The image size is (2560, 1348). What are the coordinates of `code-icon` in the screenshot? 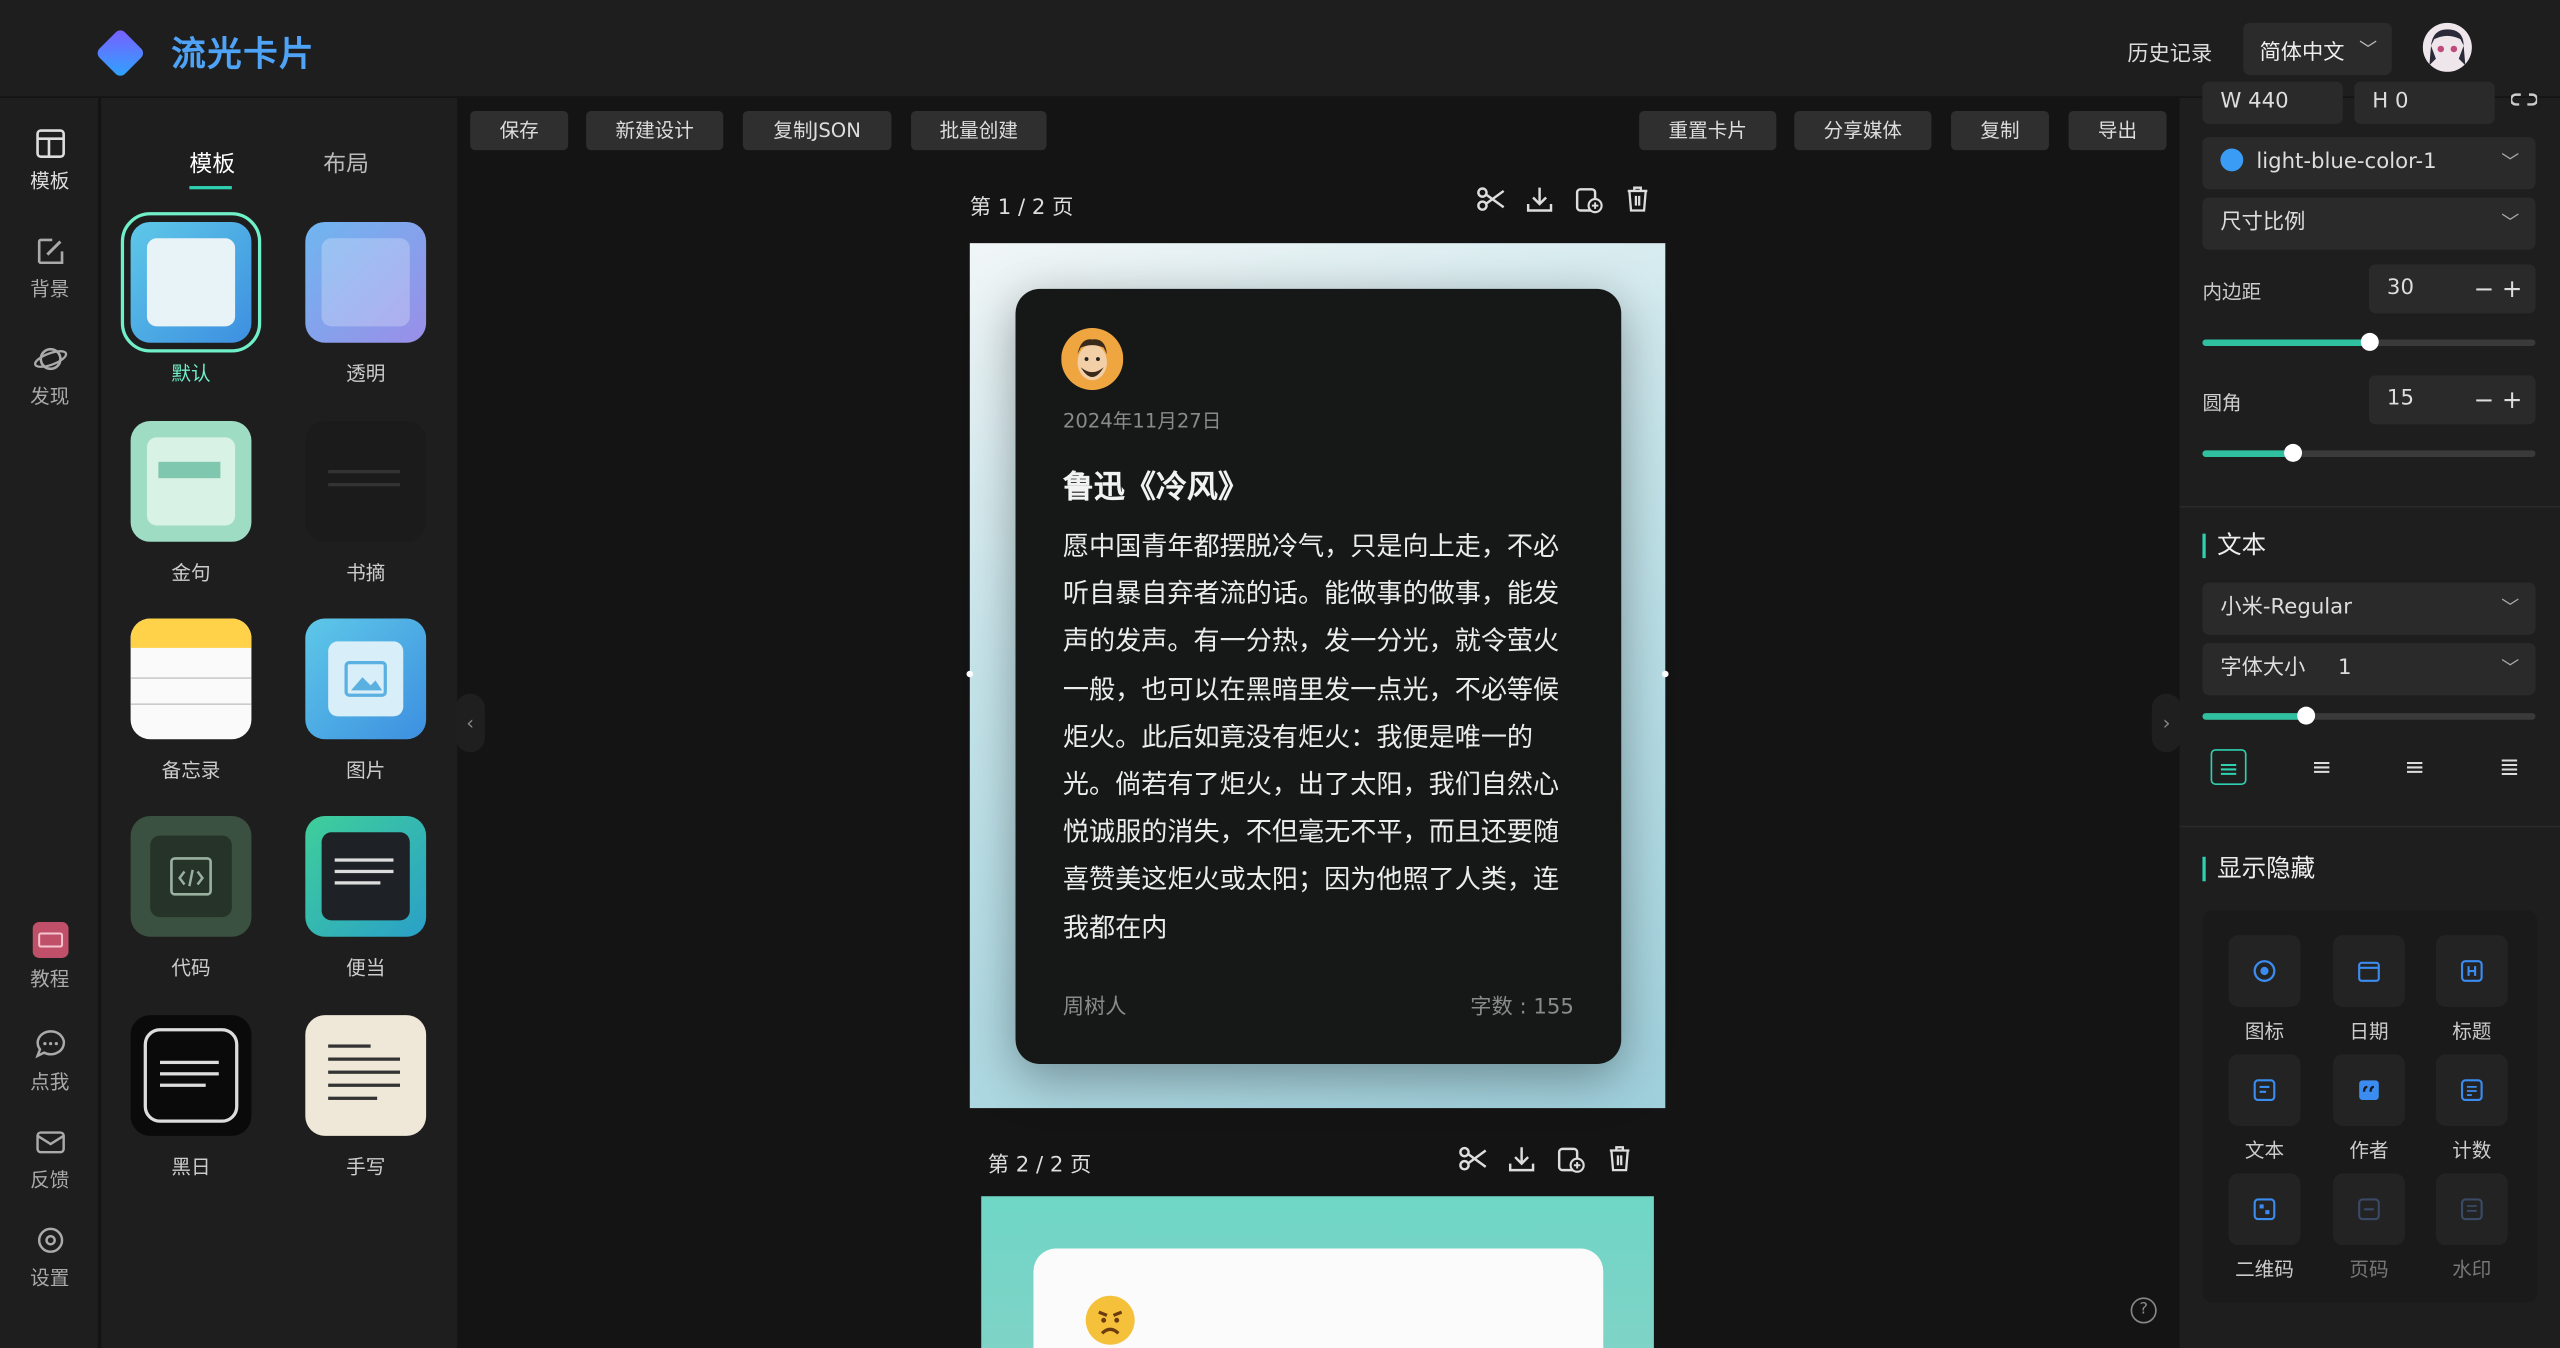 It's located at (191, 876).